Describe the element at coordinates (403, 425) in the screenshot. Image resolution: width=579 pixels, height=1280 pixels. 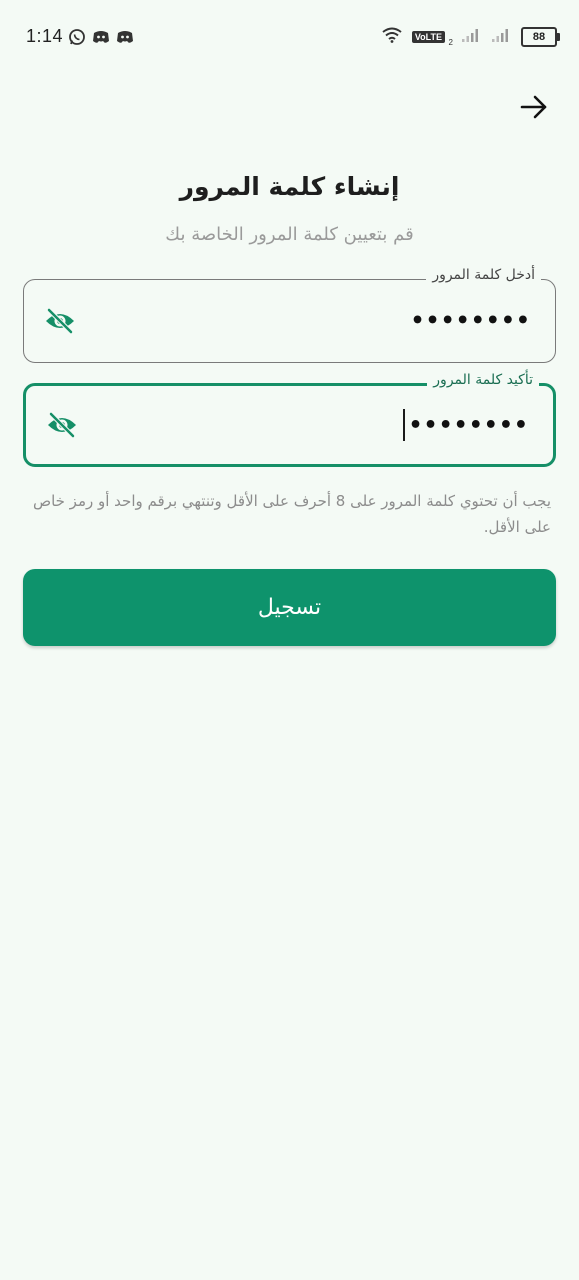
I see `text-cursor` at that location.